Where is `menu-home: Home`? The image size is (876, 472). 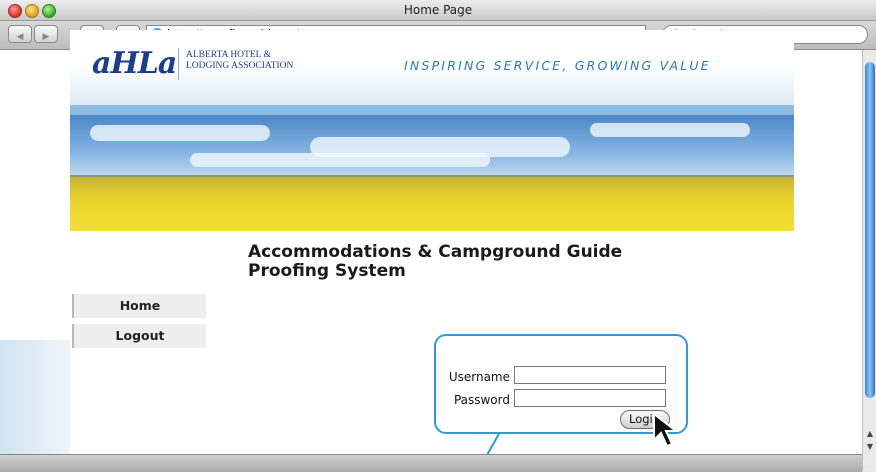 menu-home: Home is located at coordinates (139, 306).